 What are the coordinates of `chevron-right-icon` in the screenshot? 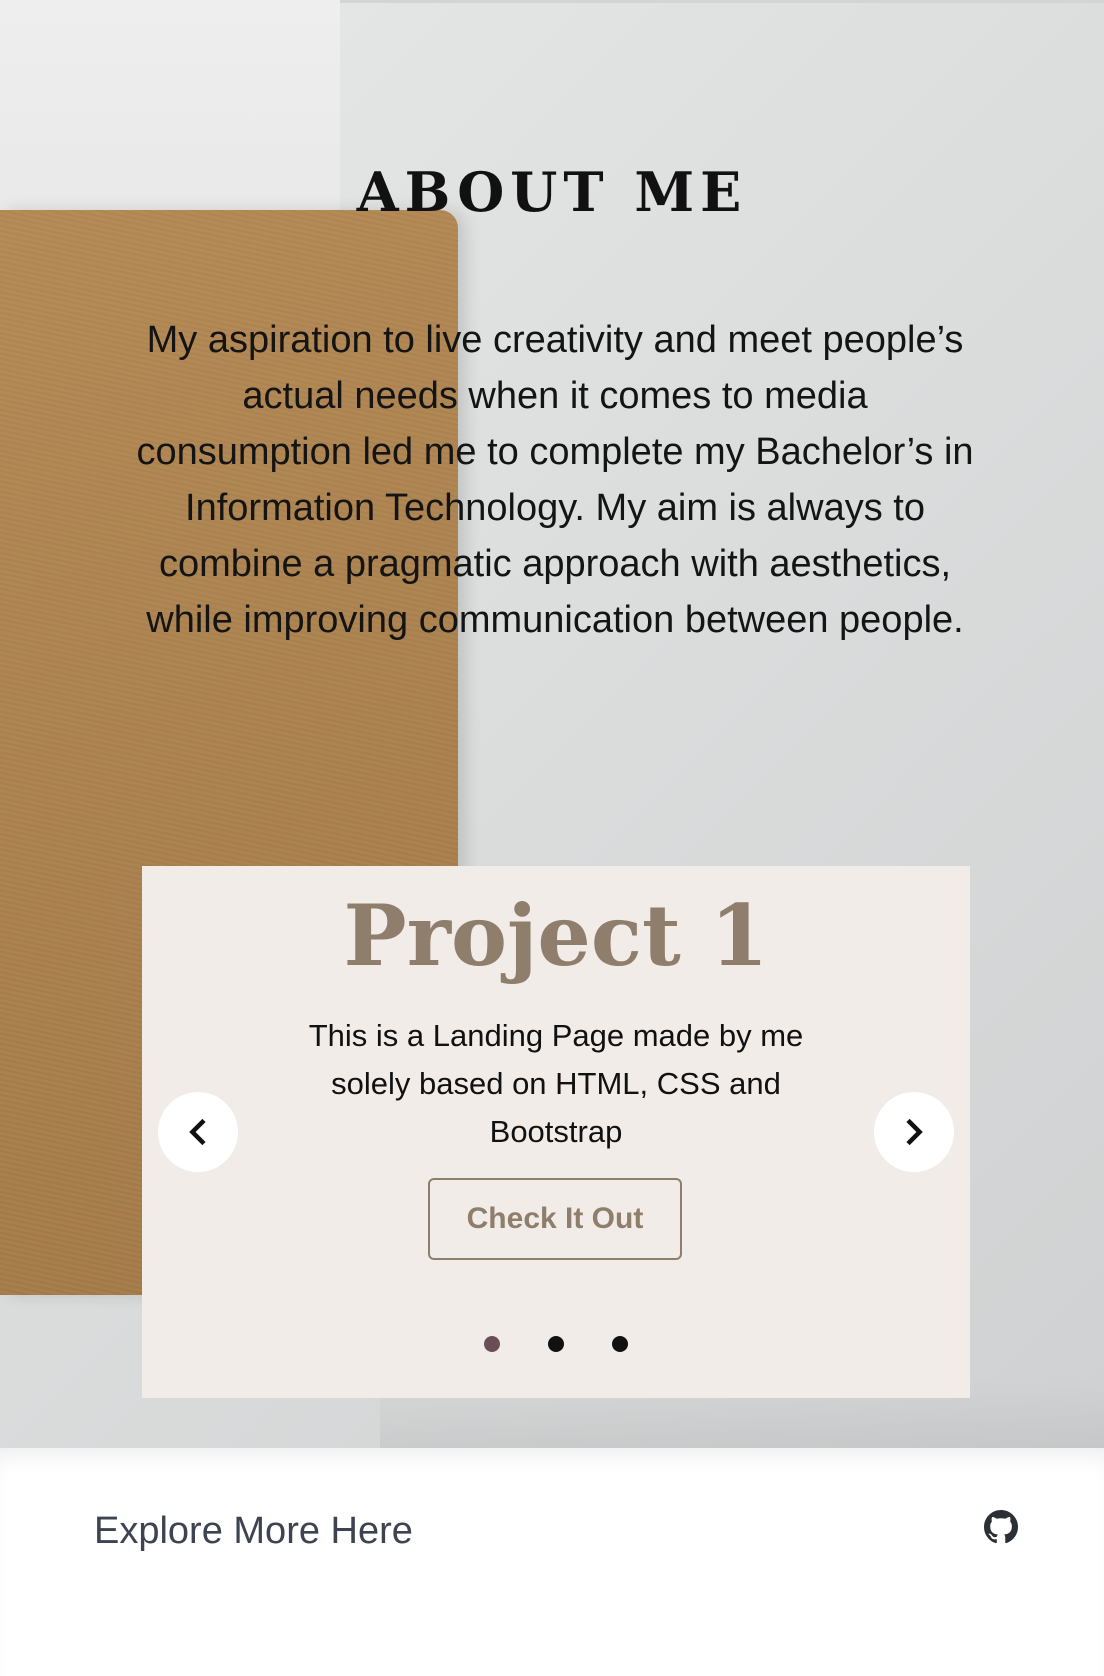 It's located at (914, 1132).